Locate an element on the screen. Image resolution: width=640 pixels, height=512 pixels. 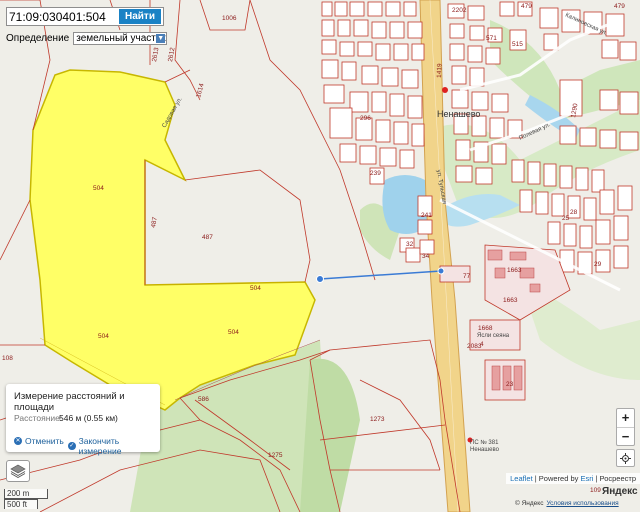
cadastral-search: Найти is located at coordinates (85, 16).